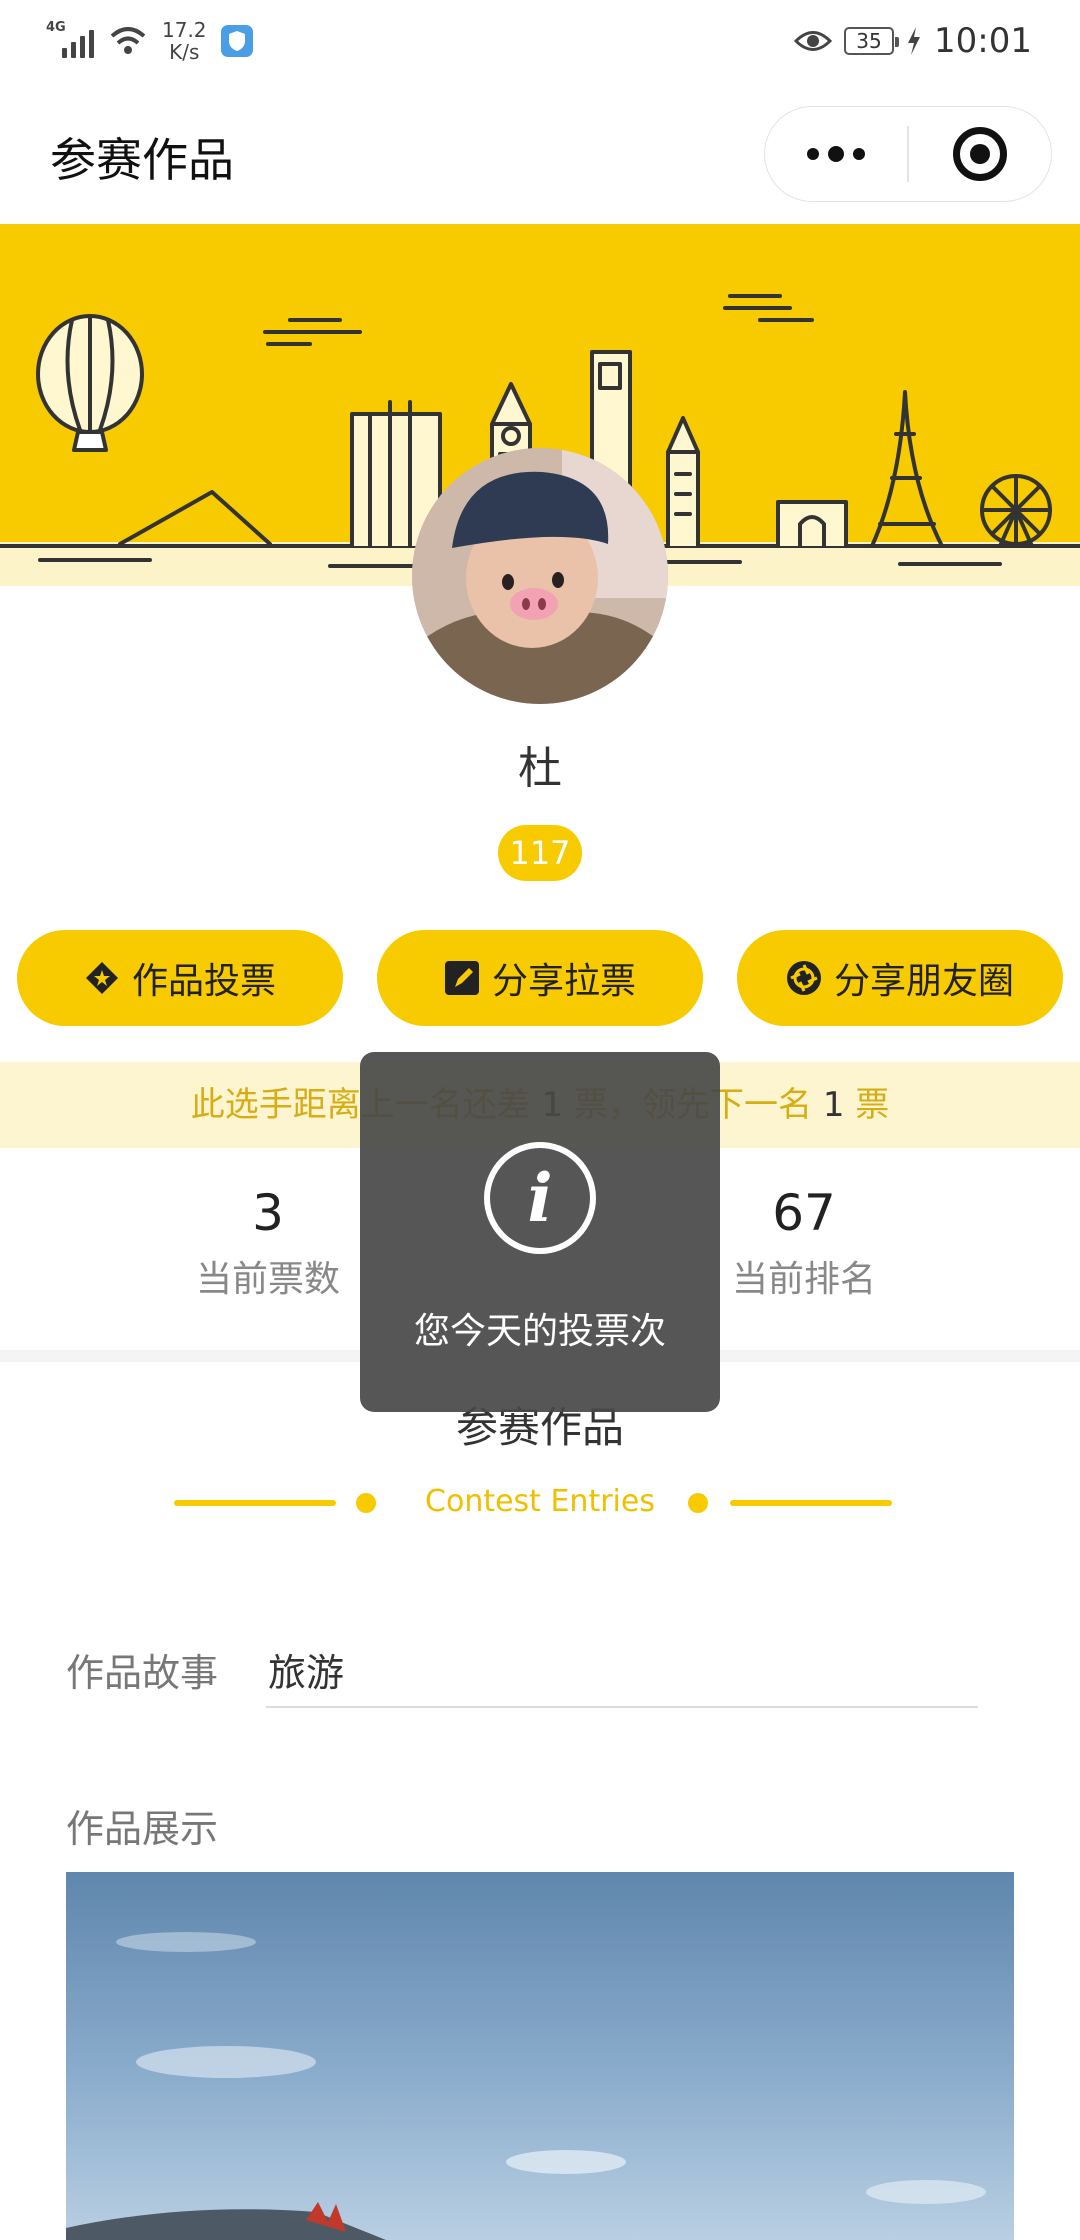  Describe the element at coordinates (983, 41) in the screenshot. I see `clock: 10:01` at that location.